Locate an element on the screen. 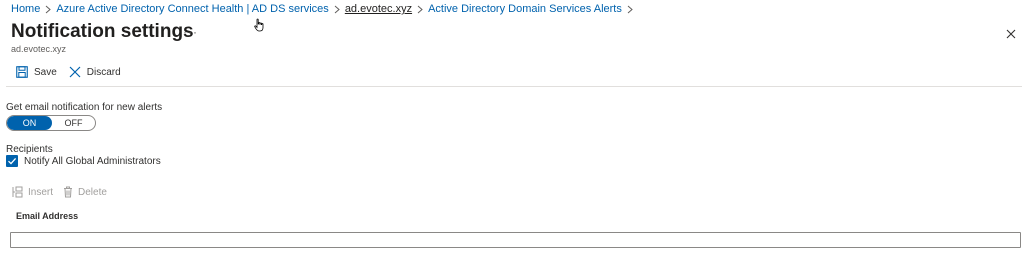 Image resolution: width=1024 pixels, height=269 pixels. command-bar: Save Discard is located at coordinates (74, 72).